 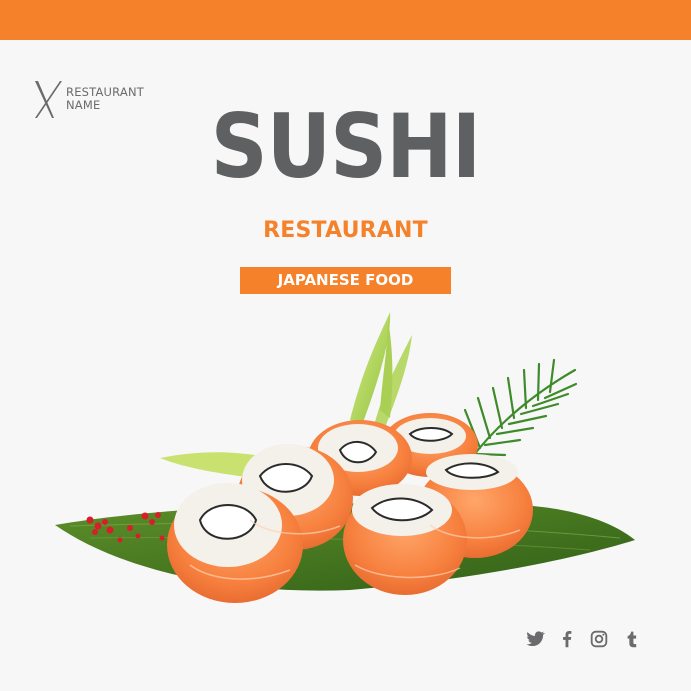 What do you see at coordinates (631, 639) in the screenshot?
I see `tumblr-icon` at bounding box center [631, 639].